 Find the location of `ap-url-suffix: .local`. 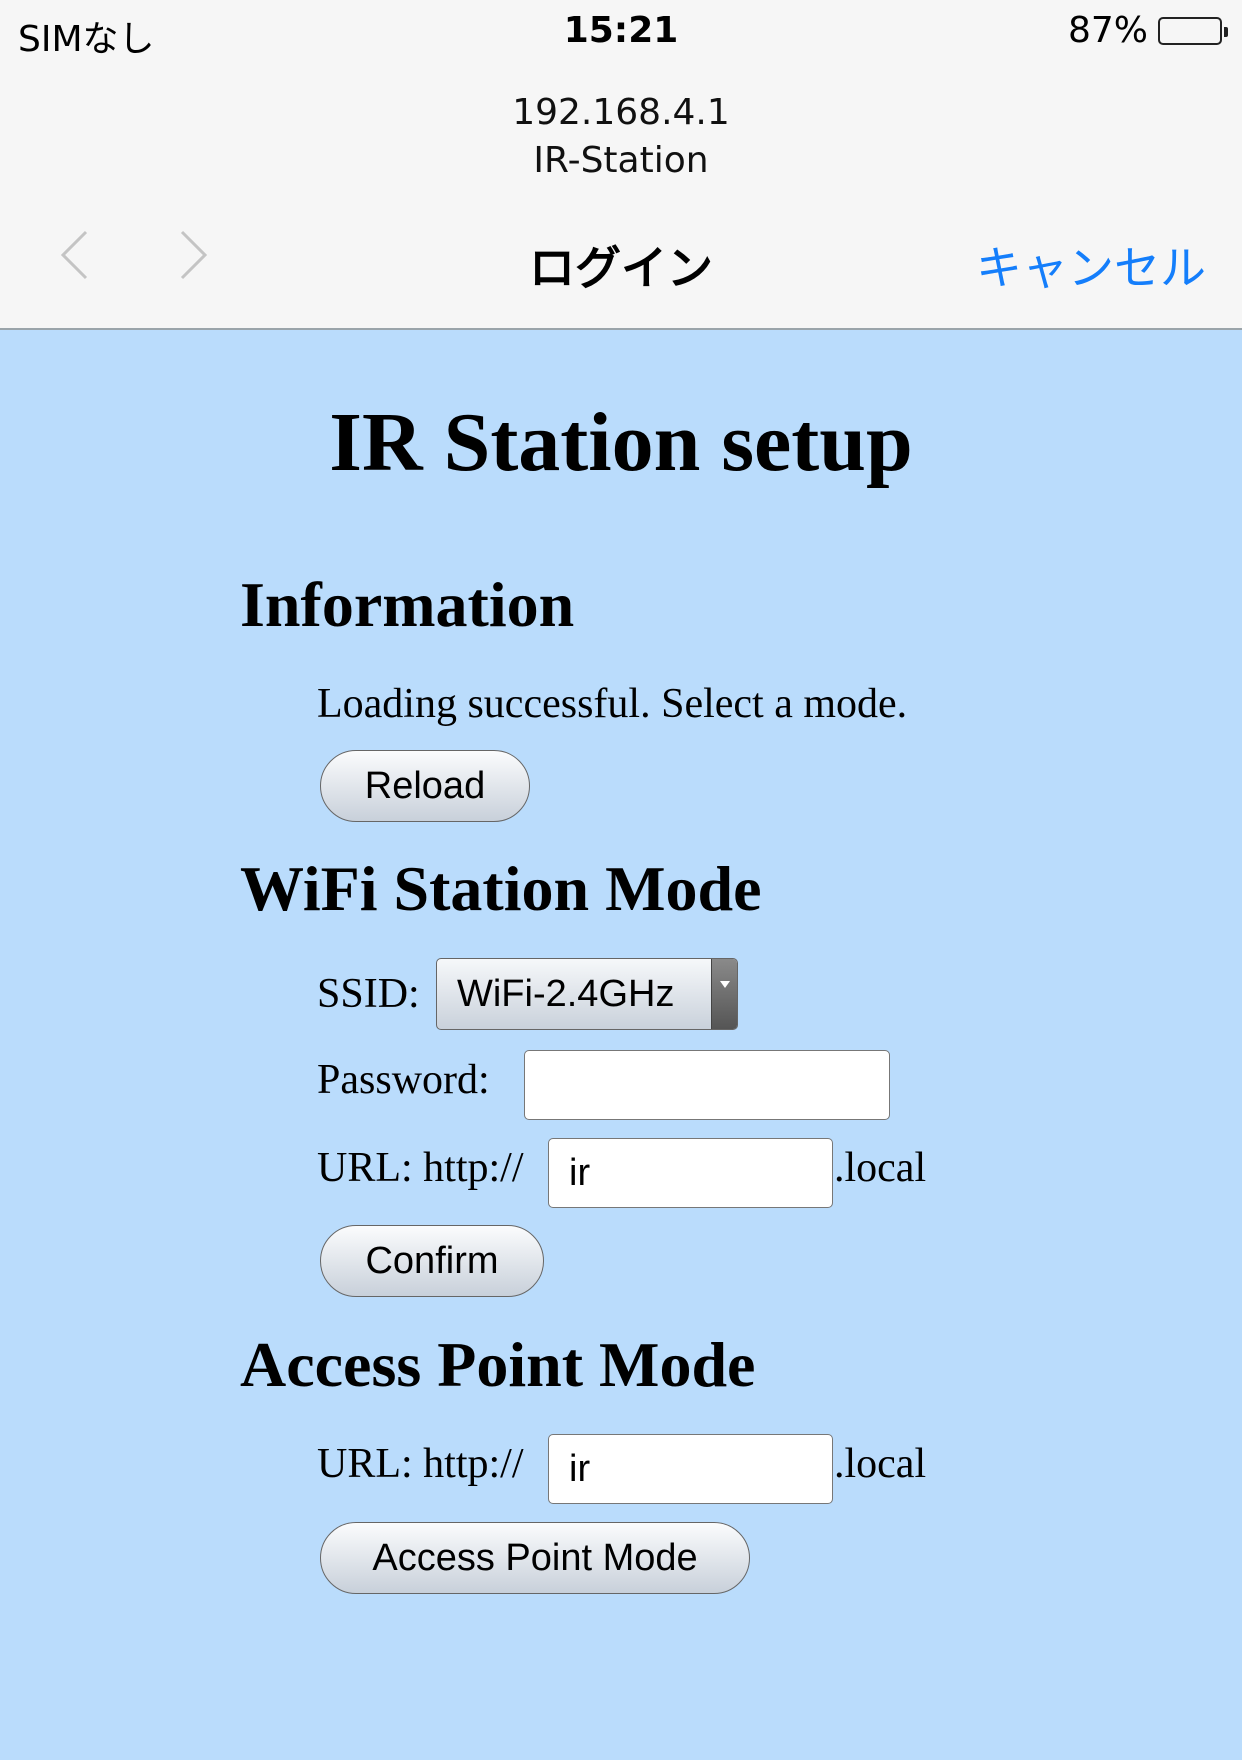

ap-url-suffix: .local is located at coordinates (880, 1464).